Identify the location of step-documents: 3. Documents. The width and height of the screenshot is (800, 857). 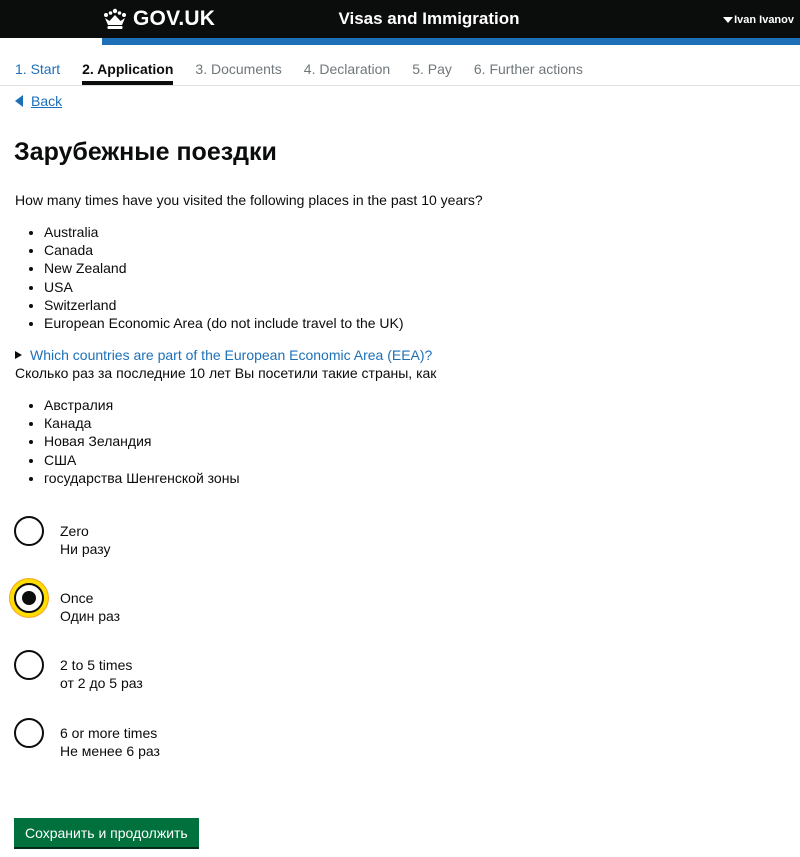
(238, 69).